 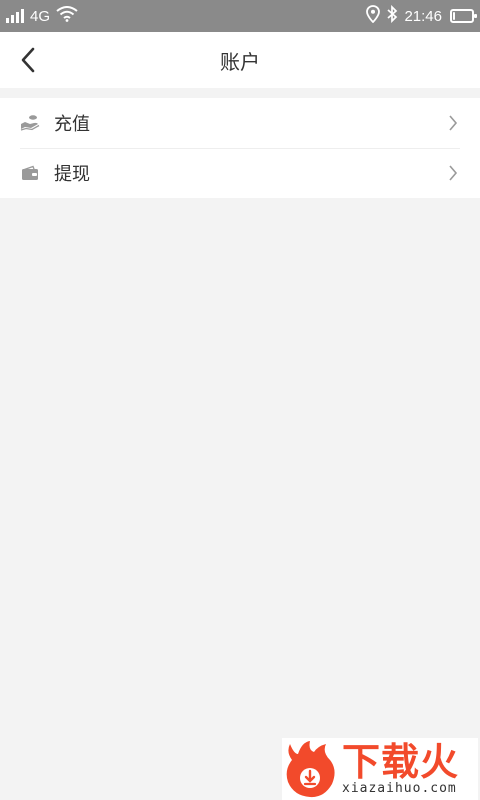 What do you see at coordinates (30, 123) in the screenshot?
I see `hand-coin-icon` at bounding box center [30, 123].